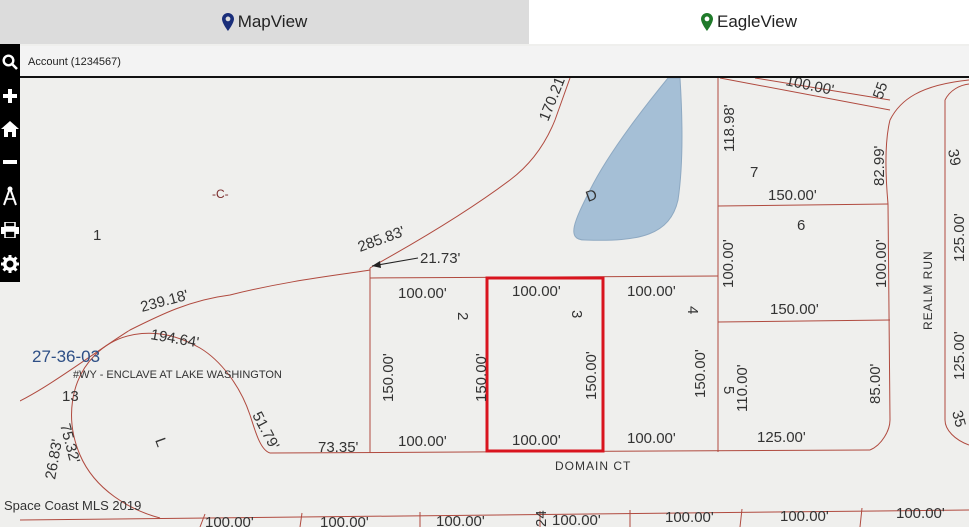 Image resolution: width=969 pixels, height=527 pixels. What do you see at coordinates (229, 520) in the screenshot?
I see `dim-bottom-1: 100.00'` at bounding box center [229, 520].